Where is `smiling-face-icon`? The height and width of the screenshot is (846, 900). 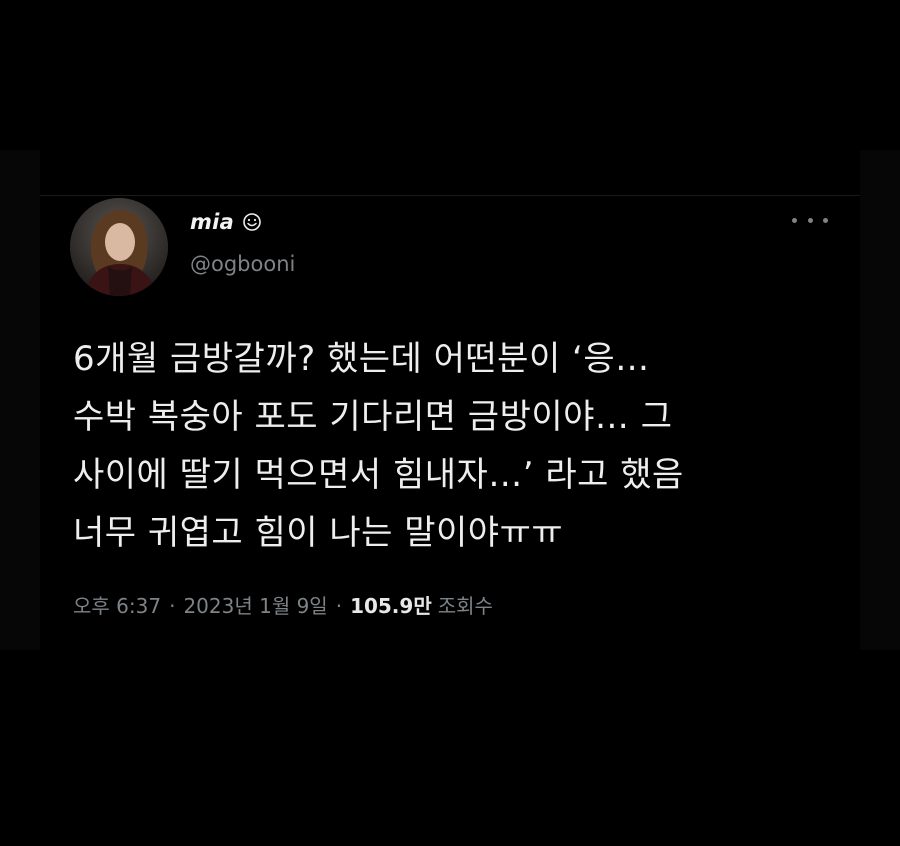 smiling-face-icon is located at coordinates (252, 222).